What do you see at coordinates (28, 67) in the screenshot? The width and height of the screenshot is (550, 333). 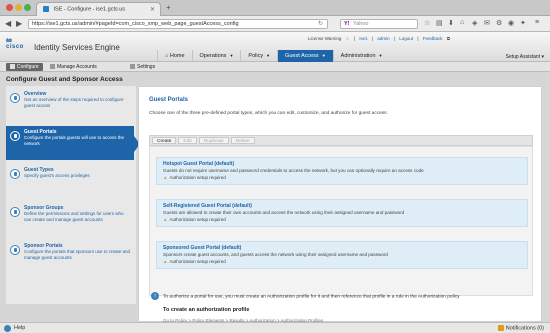 I see `tab-configure-label: Configure` at bounding box center [28, 67].